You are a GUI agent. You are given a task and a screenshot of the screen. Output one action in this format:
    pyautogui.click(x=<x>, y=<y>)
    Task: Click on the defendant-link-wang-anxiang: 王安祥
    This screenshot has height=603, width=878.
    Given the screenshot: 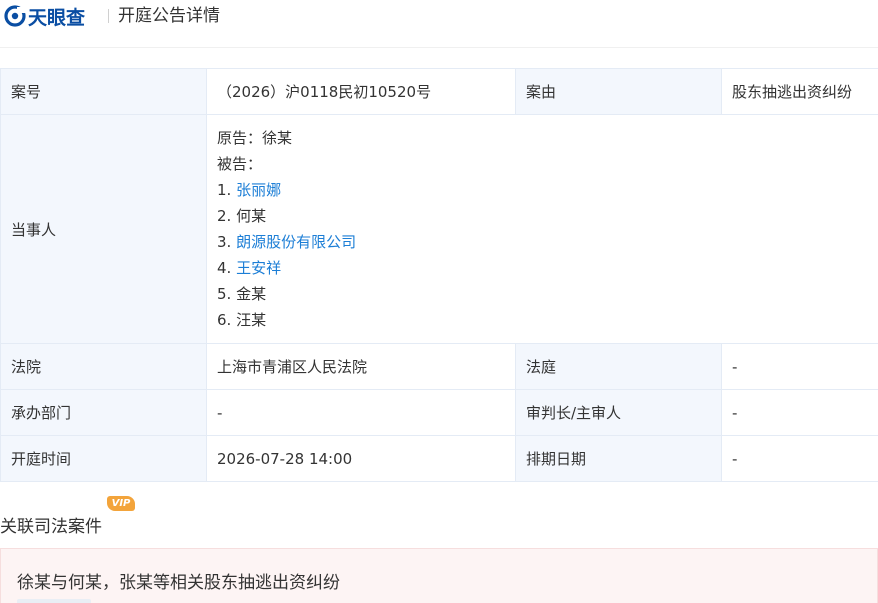 What is the action you would take?
    pyautogui.click(x=258, y=268)
    